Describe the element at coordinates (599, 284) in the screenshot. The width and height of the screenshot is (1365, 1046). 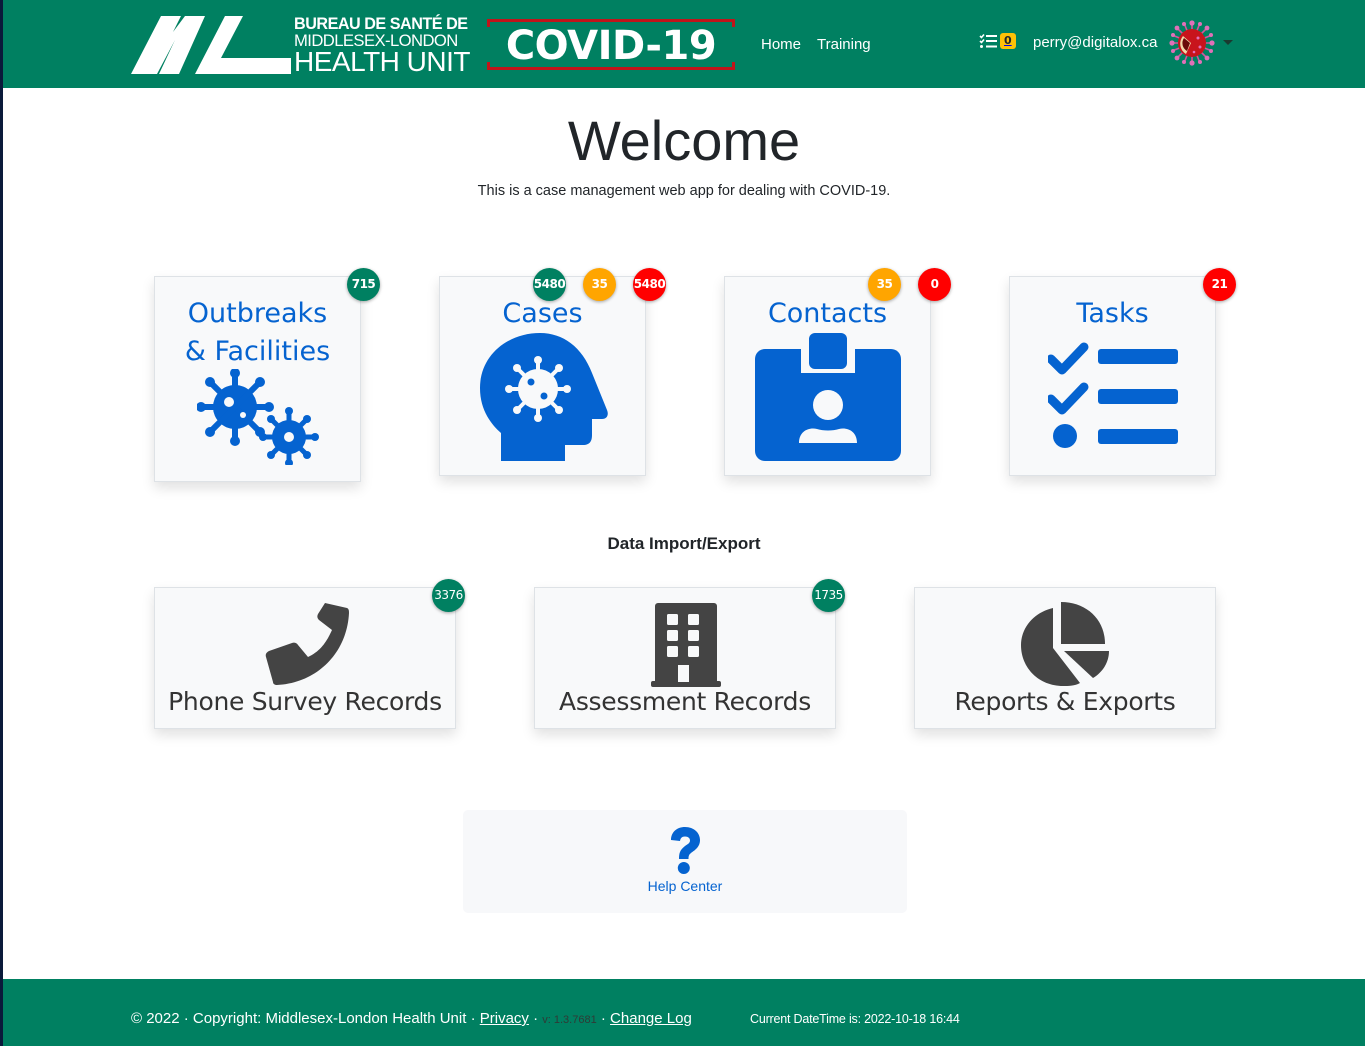
I see `cases-pending-badge: 35` at that location.